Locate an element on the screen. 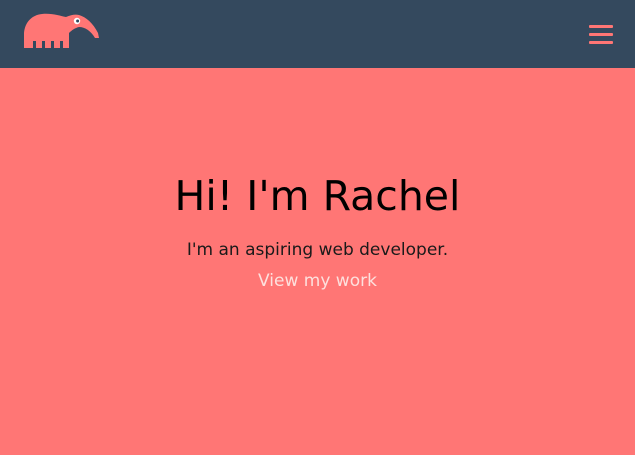  menu-button is located at coordinates (601, 35).